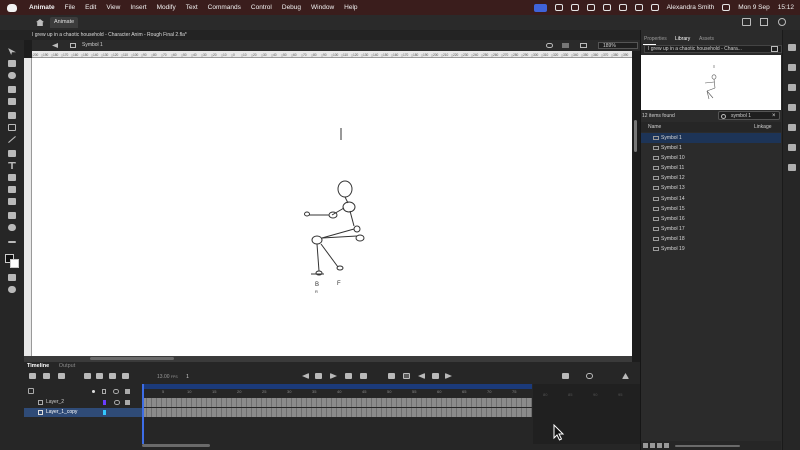 The image size is (800, 450). I want to click on parent-view-icon, so click(125, 376).